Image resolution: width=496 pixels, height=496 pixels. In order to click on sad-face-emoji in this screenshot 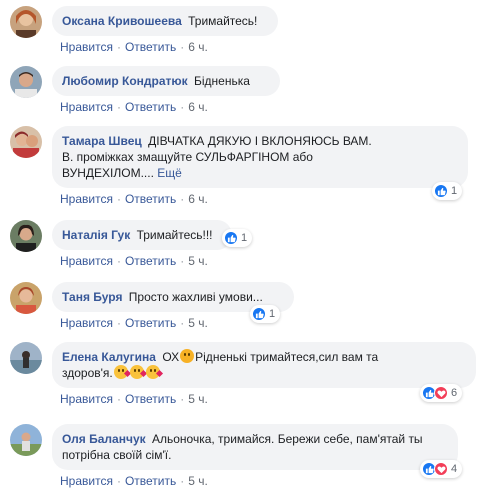, I will do `click(187, 356)`.